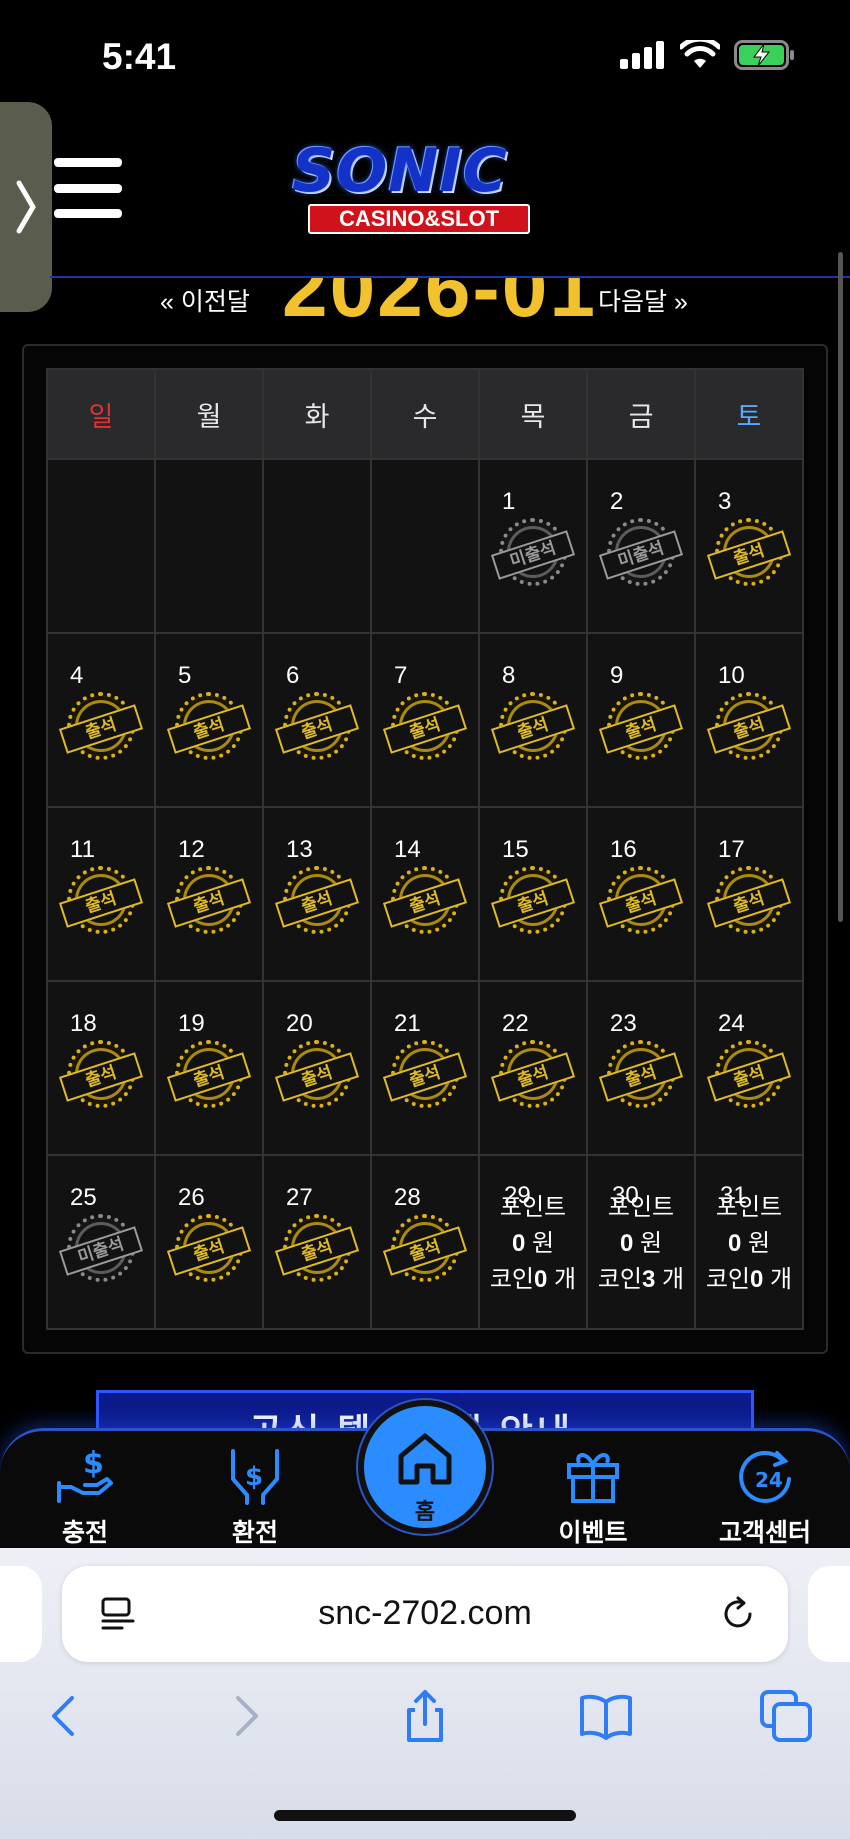  Describe the element at coordinates (82, 849) in the screenshot. I see `day-number: 11` at that location.